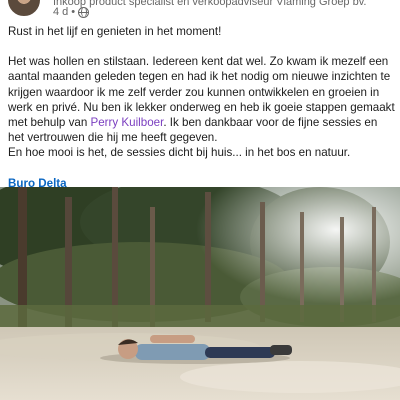 This screenshot has width=400, height=400. What do you see at coordinates (60, 12) in the screenshot?
I see `post-time: 4 d` at bounding box center [60, 12].